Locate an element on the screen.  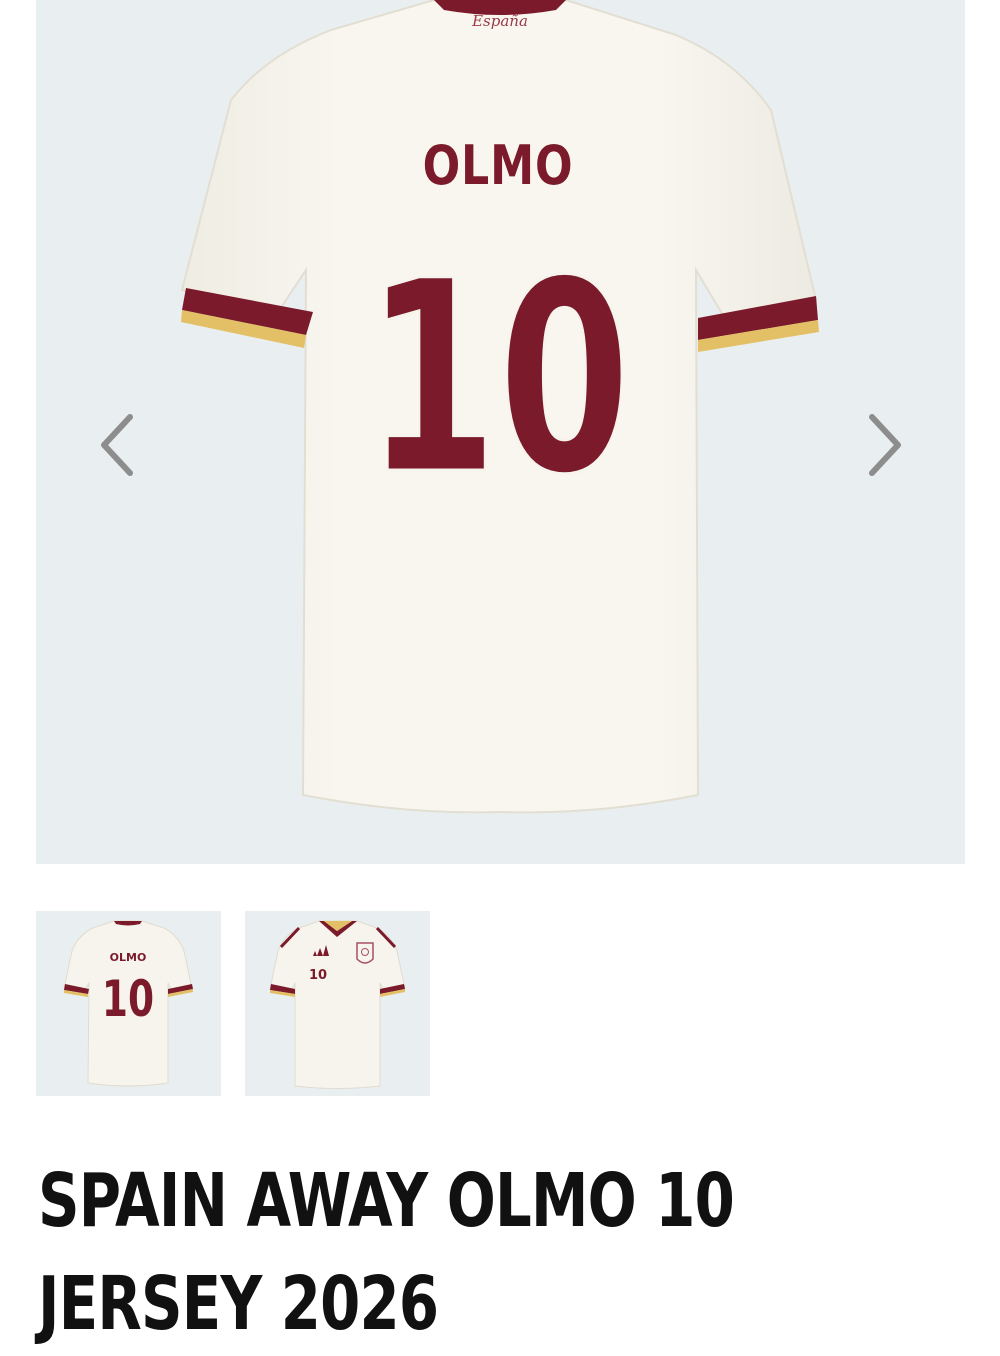
thumbnail-front-view: 10 is located at coordinates (337, 1003).